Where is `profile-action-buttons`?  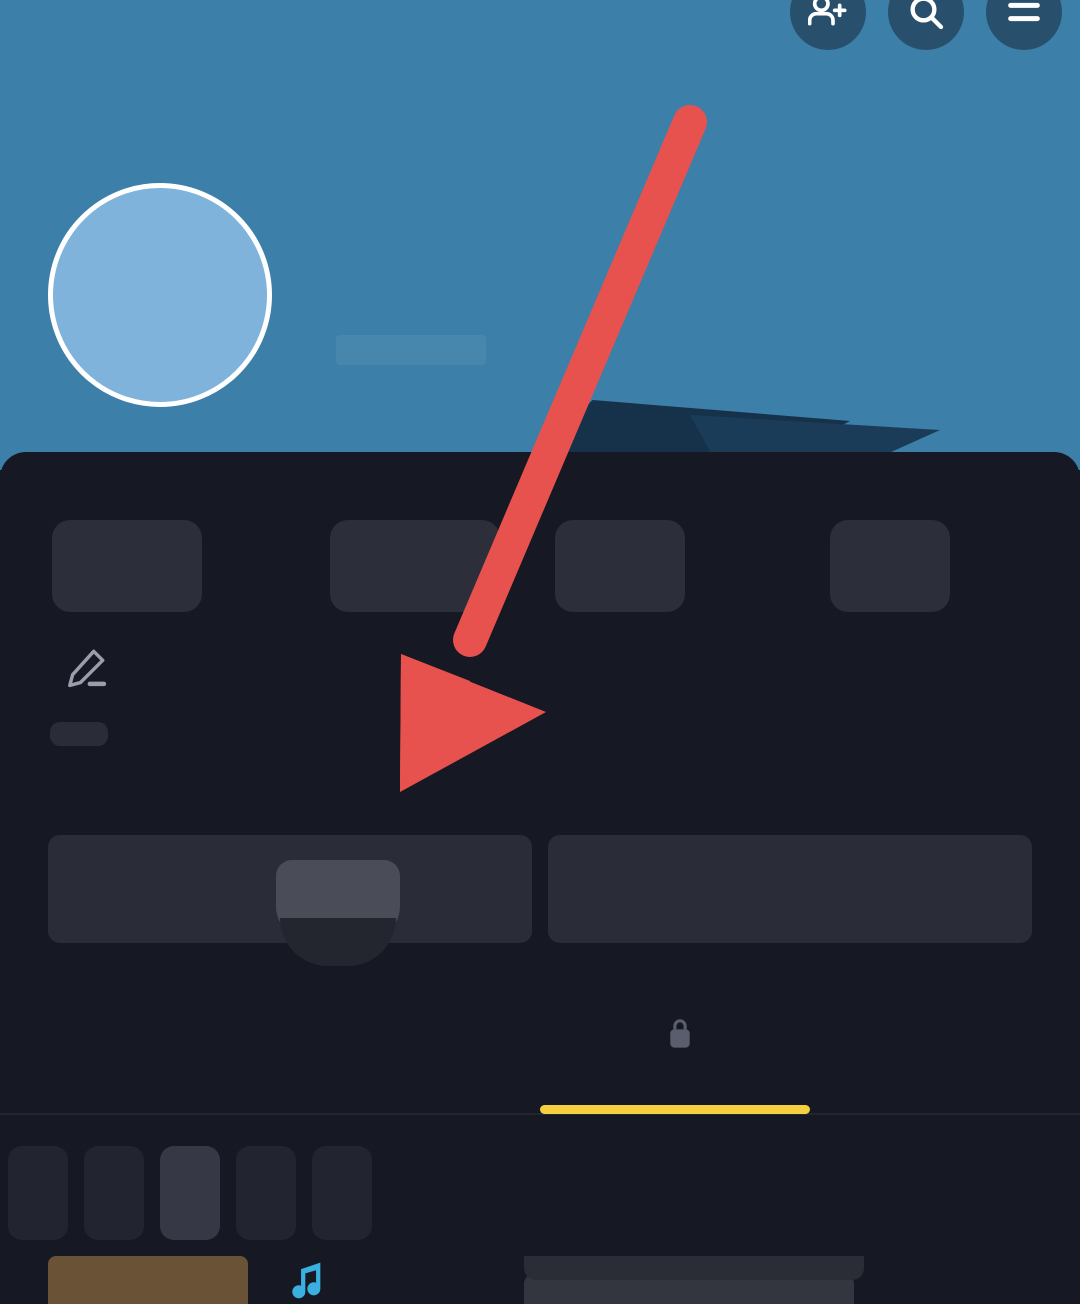 profile-action-buttons is located at coordinates (540, 889).